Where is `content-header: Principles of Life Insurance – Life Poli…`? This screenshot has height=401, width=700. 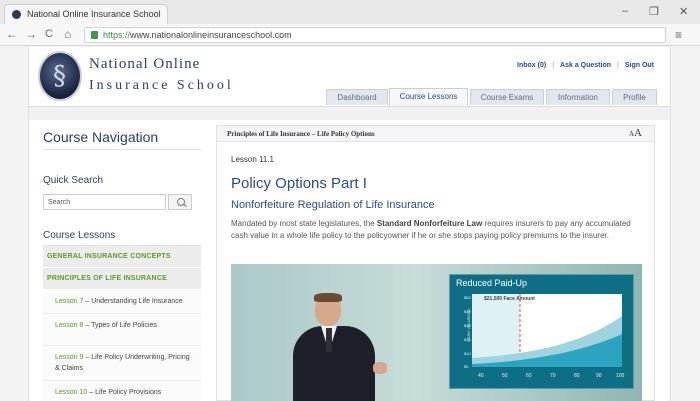
content-header: Principles of Life Insurance – Life Poli… is located at coordinates (435, 134).